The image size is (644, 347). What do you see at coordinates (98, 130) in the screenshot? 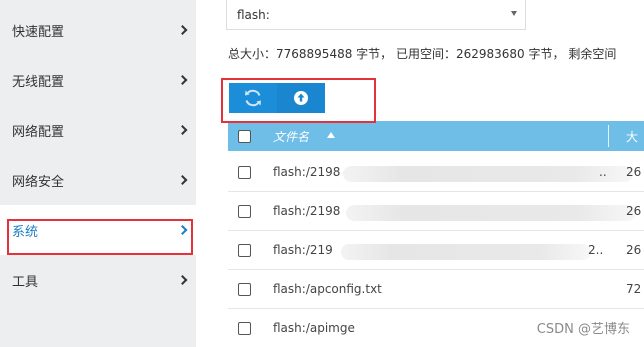
I see `sidebar-item-network-config: 网络配置` at bounding box center [98, 130].